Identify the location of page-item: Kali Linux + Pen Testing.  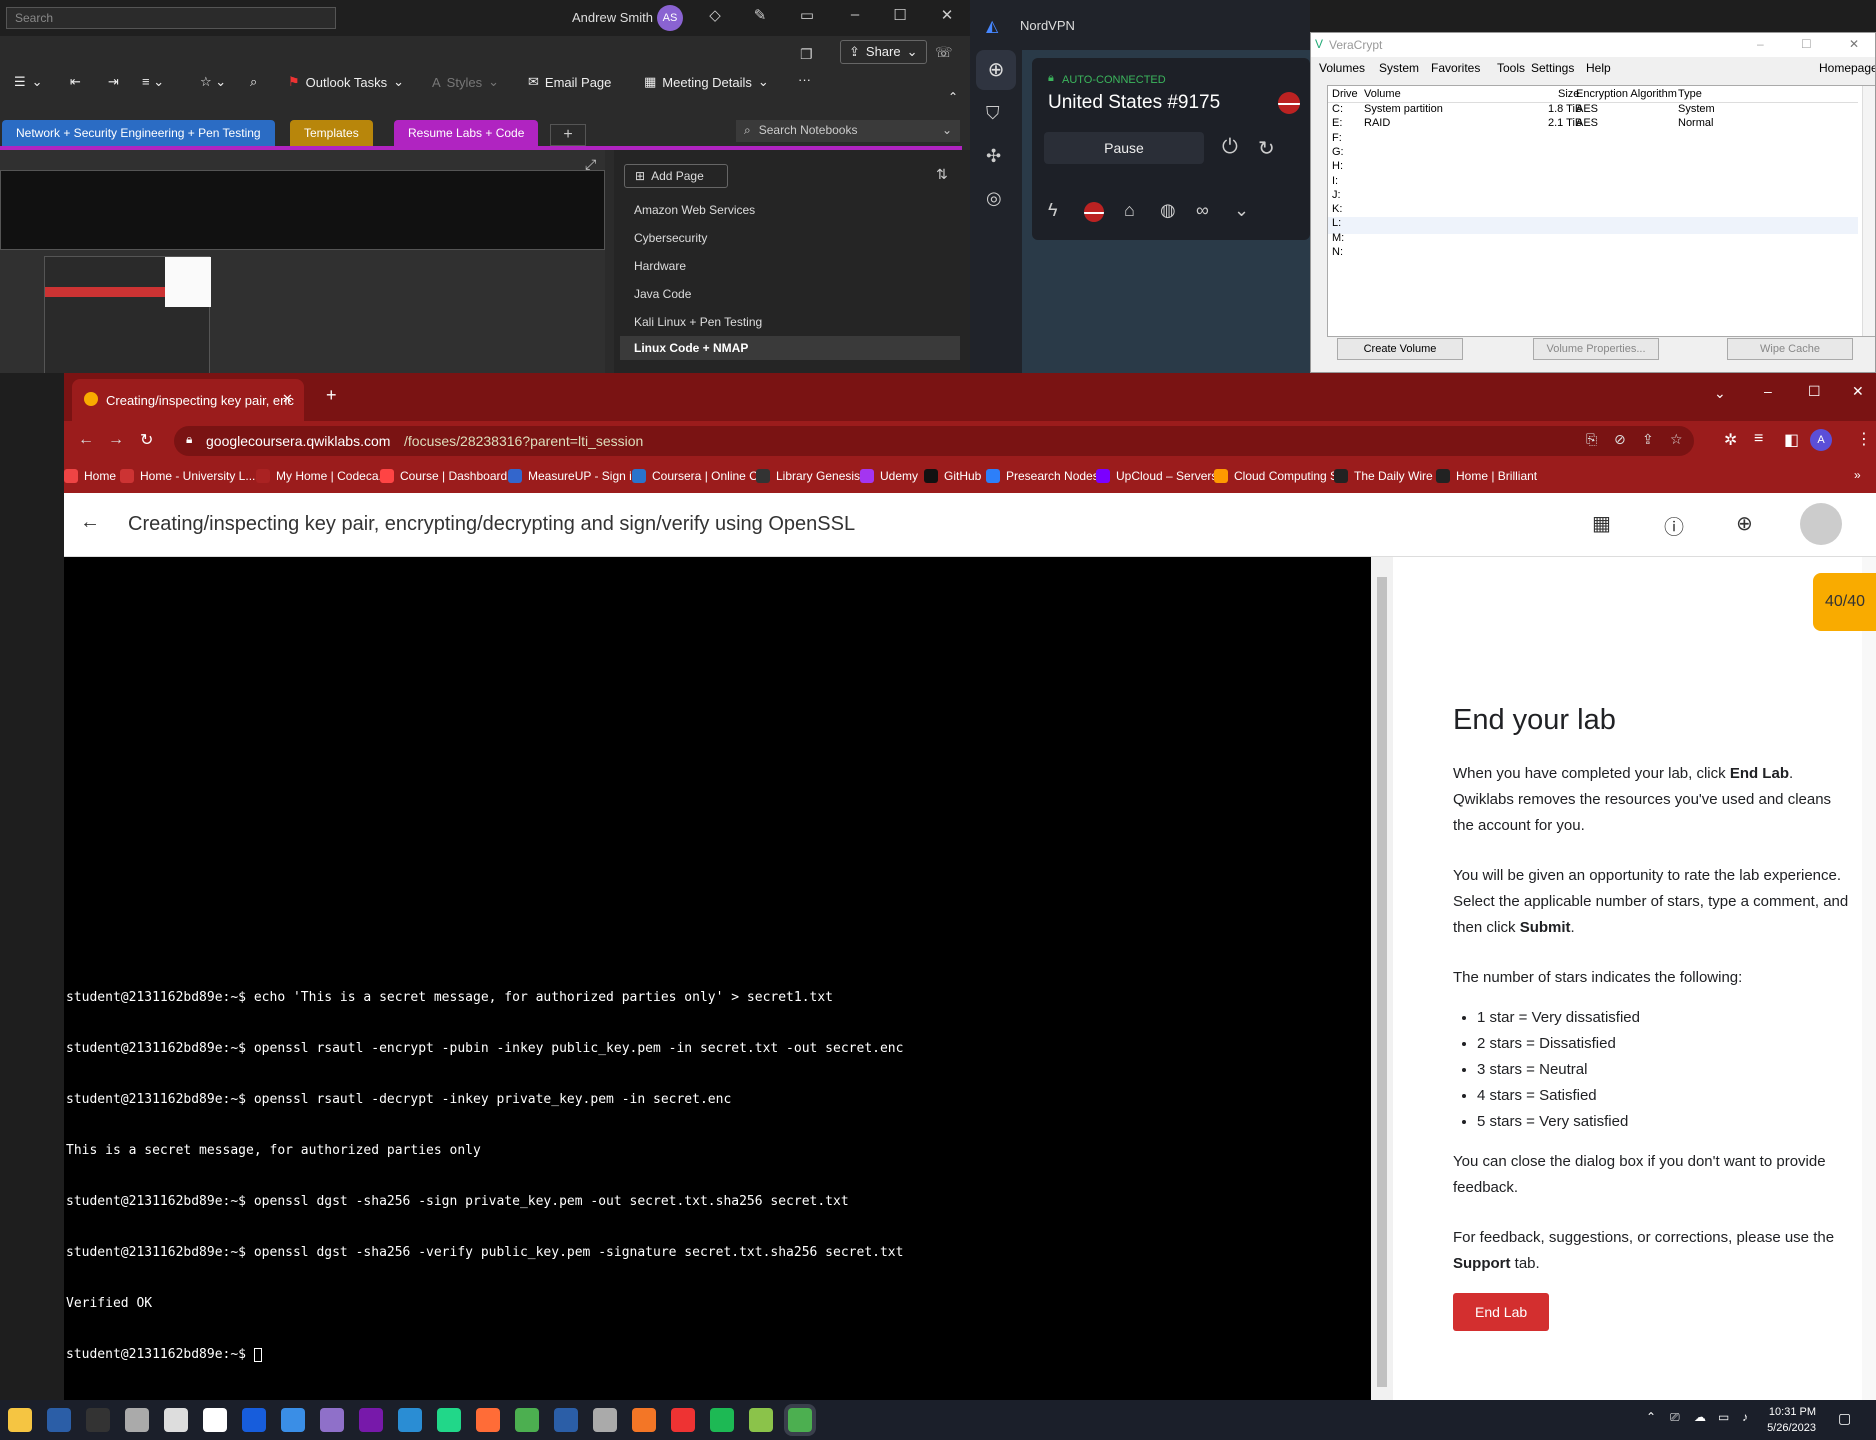
(698, 322).